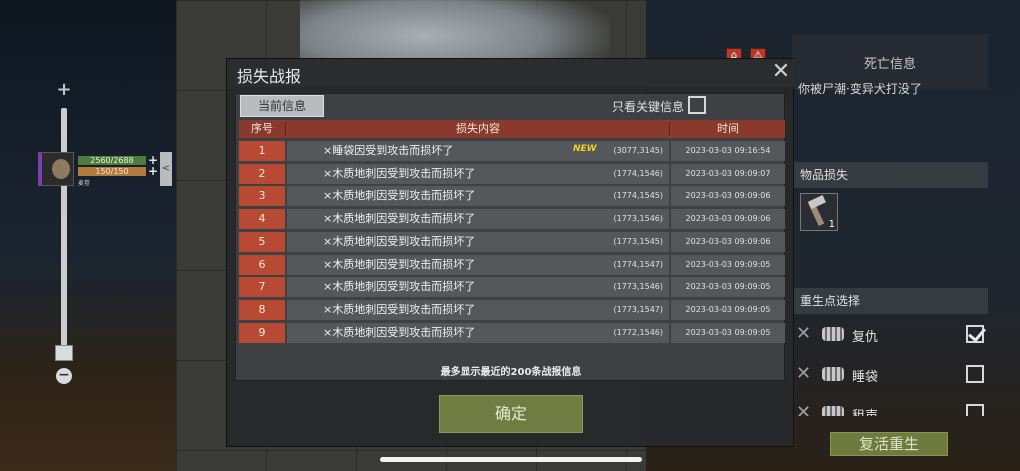  I want to click on food-plus-icon: +, so click(153, 171).